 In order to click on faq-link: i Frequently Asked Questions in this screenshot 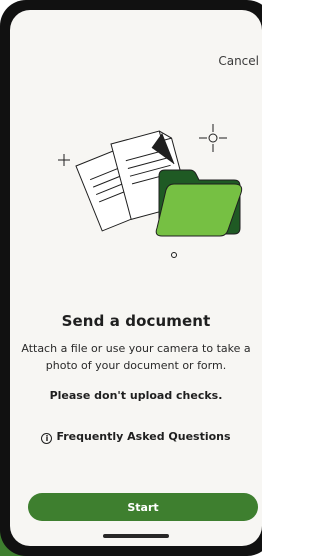, I will do `click(136, 437)`.